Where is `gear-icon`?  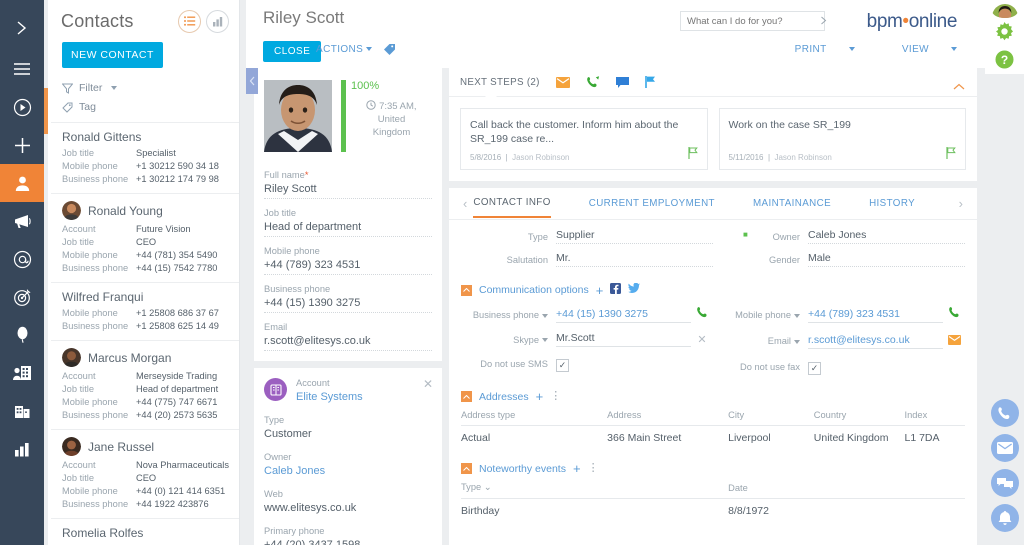 gear-icon is located at coordinates (1004, 34).